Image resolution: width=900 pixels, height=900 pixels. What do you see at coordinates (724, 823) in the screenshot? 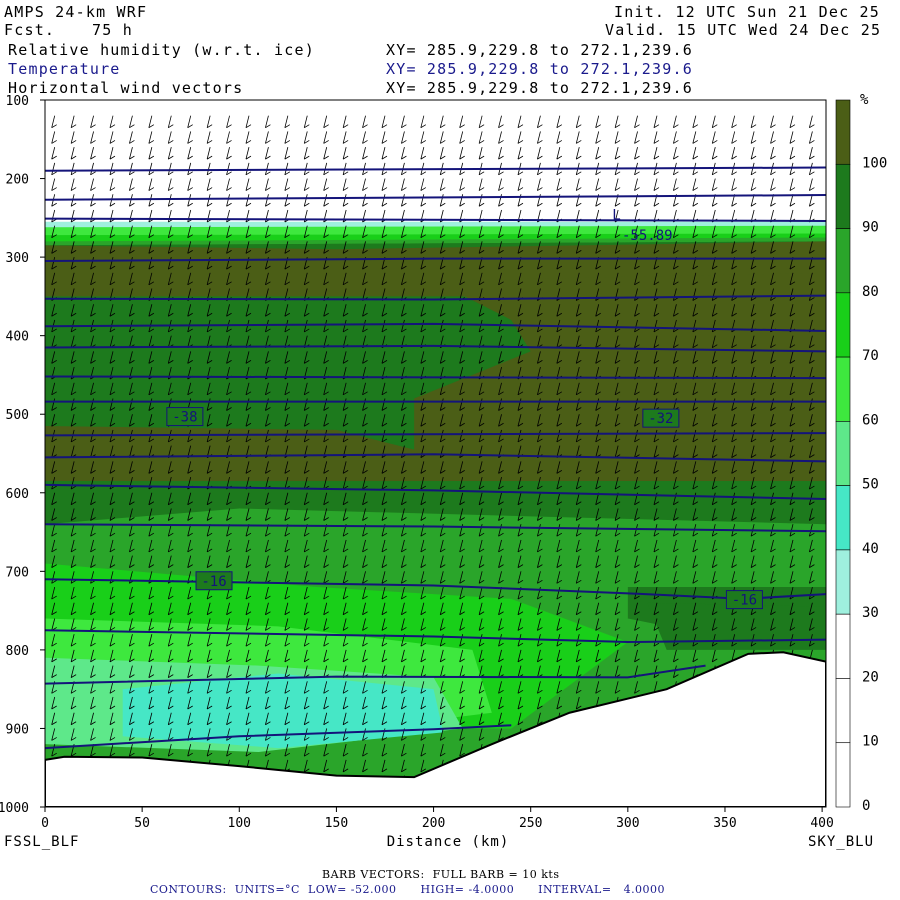
I see `x-tick-label: 350` at bounding box center [724, 823].